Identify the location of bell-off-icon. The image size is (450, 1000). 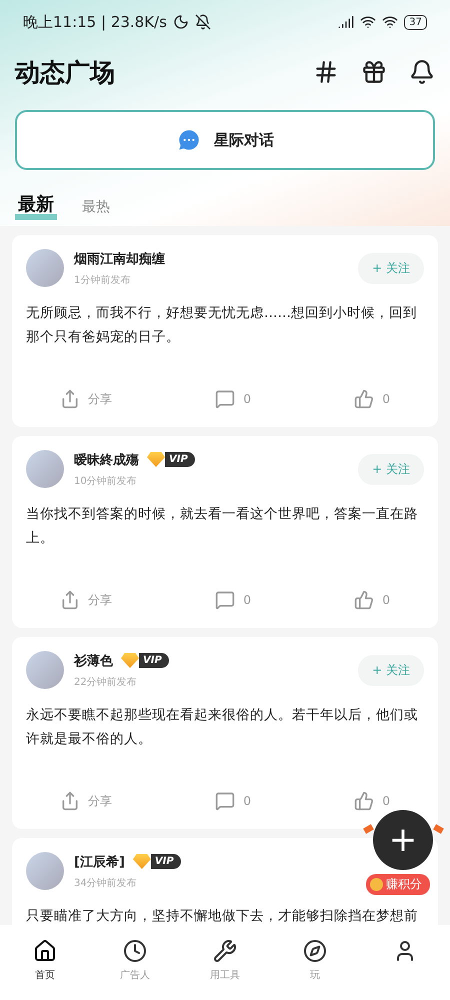
(202, 22).